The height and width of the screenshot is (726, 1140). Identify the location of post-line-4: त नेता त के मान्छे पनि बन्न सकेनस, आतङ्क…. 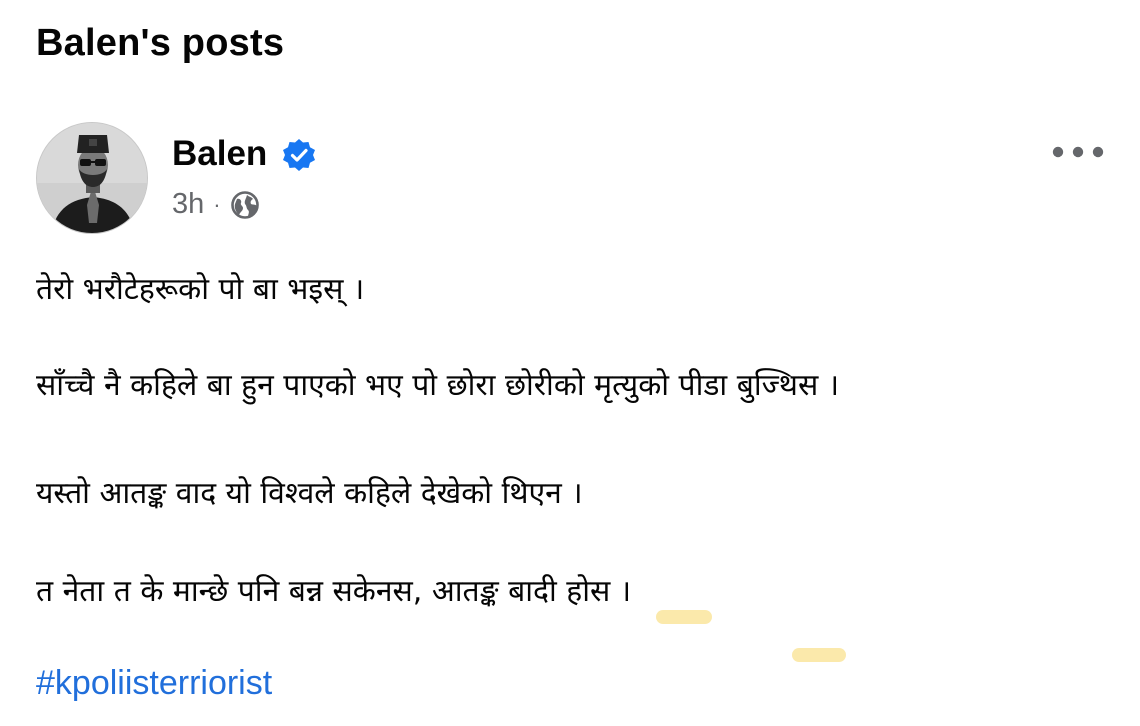
(334, 591).